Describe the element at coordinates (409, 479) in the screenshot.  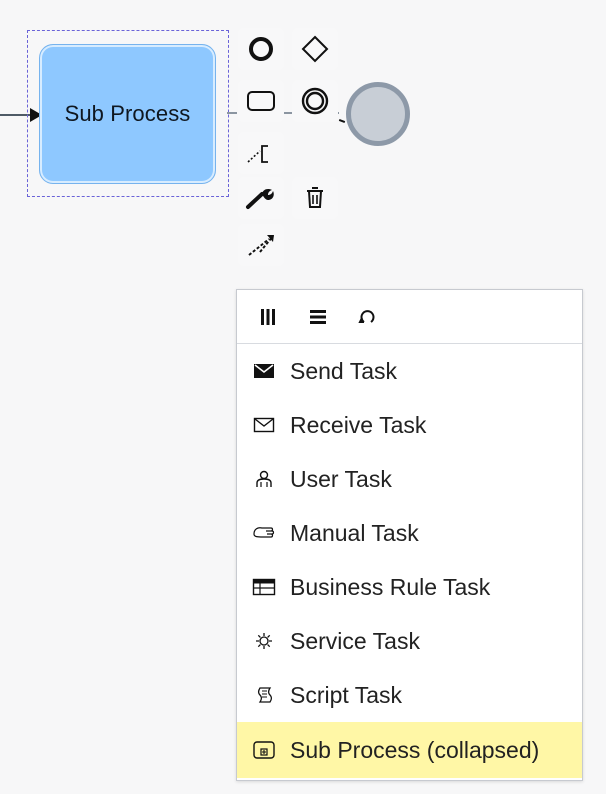
I see `menu-item-user-task: User Task` at that location.